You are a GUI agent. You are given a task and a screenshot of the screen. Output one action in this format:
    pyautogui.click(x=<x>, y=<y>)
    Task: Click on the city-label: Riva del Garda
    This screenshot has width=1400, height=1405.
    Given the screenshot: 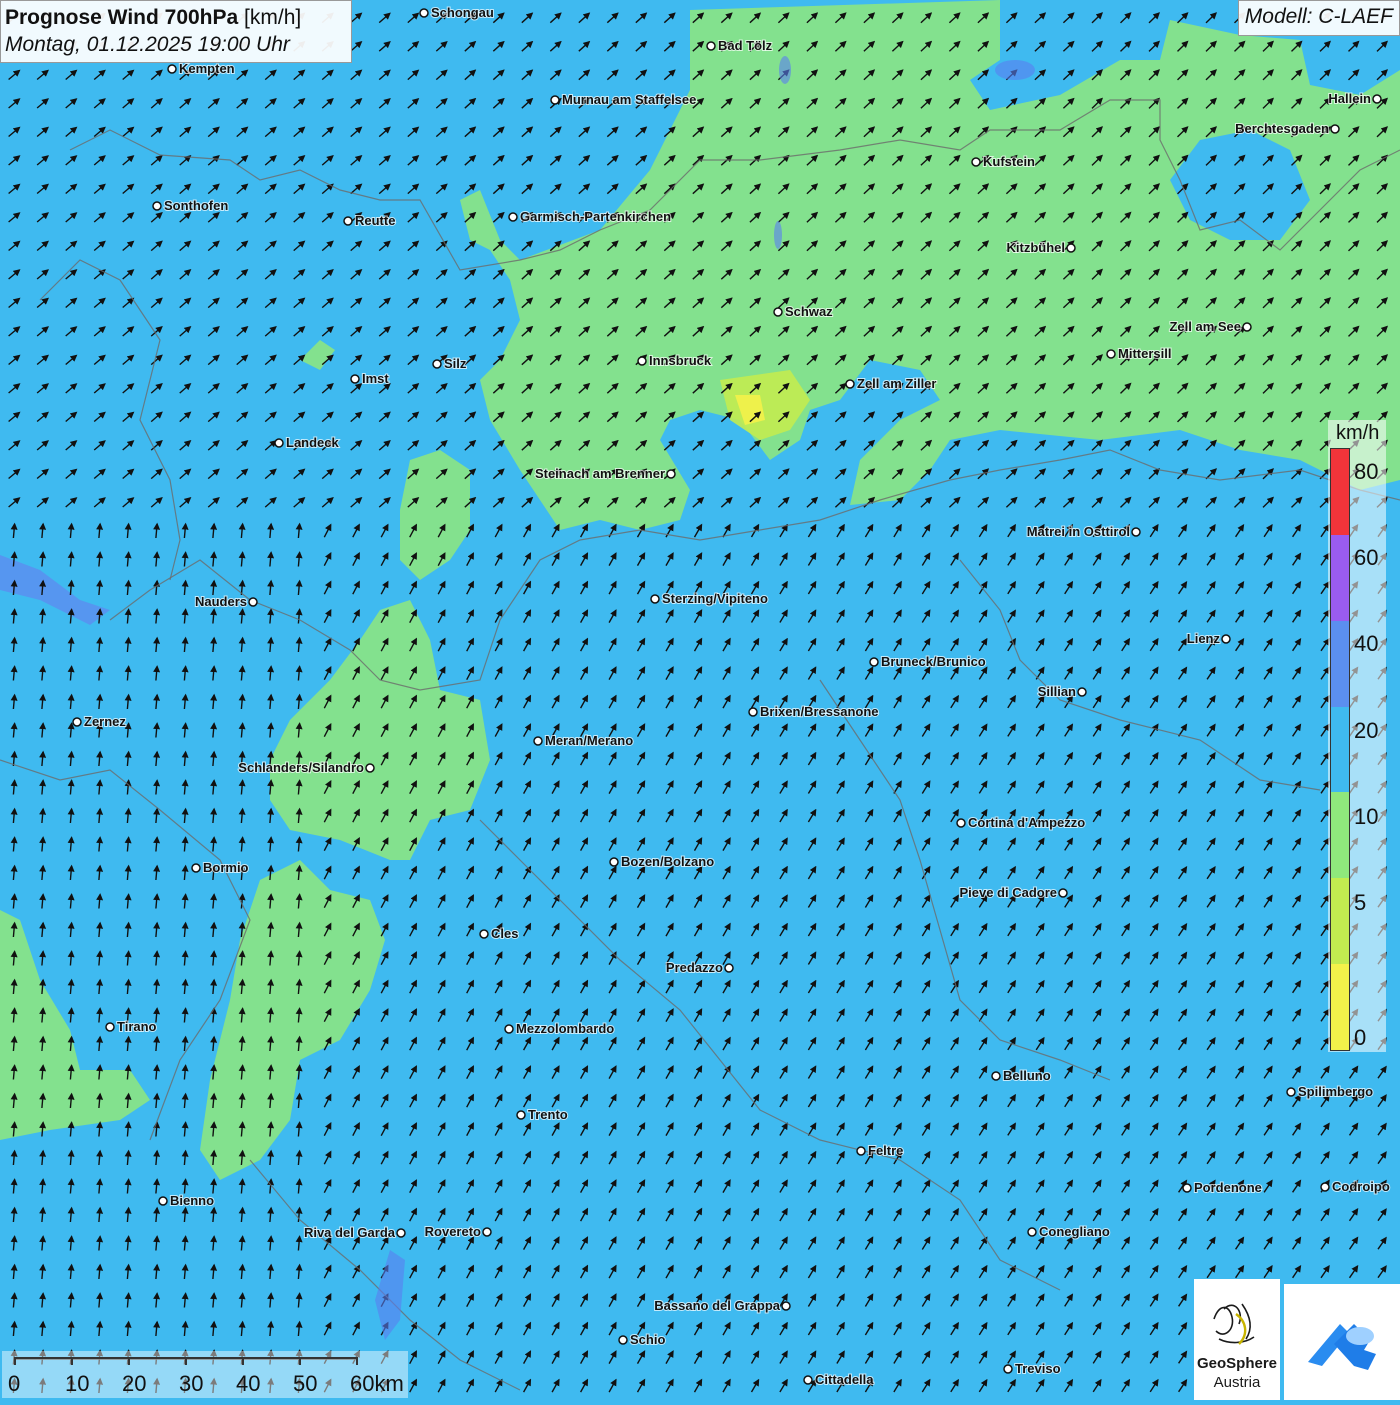 What is the action you would take?
    pyautogui.click(x=350, y=1232)
    